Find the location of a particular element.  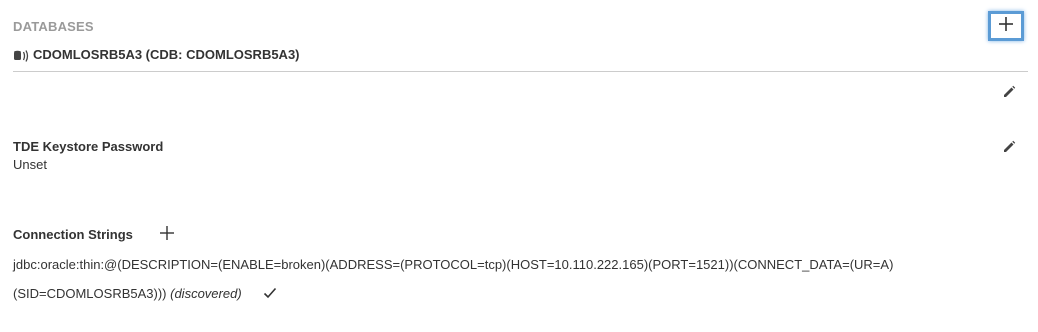

confirm-connection-button is located at coordinates (270, 294).